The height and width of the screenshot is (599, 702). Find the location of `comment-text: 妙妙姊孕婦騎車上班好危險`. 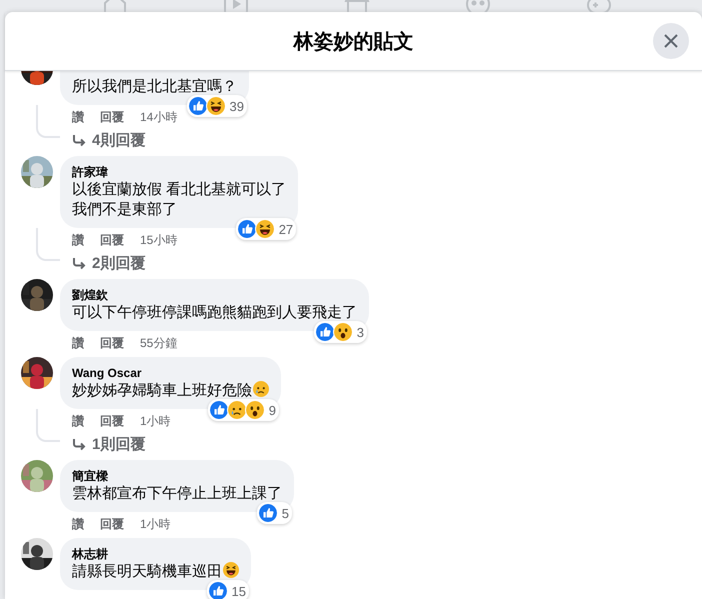

comment-text: 妙妙姊孕婦騎車上班好危險 is located at coordinates (162, 390).